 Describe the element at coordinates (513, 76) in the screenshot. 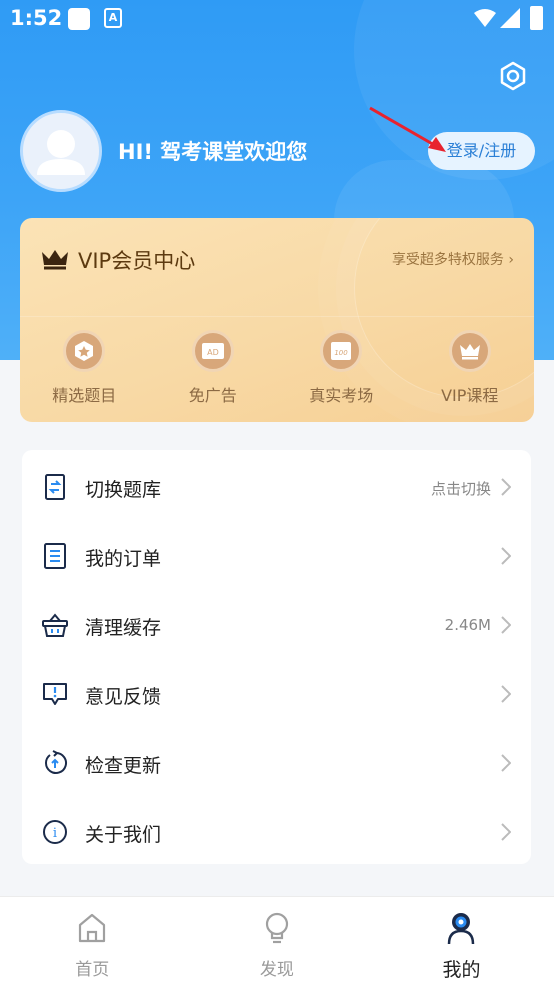

I see `settings-icon` at that location.